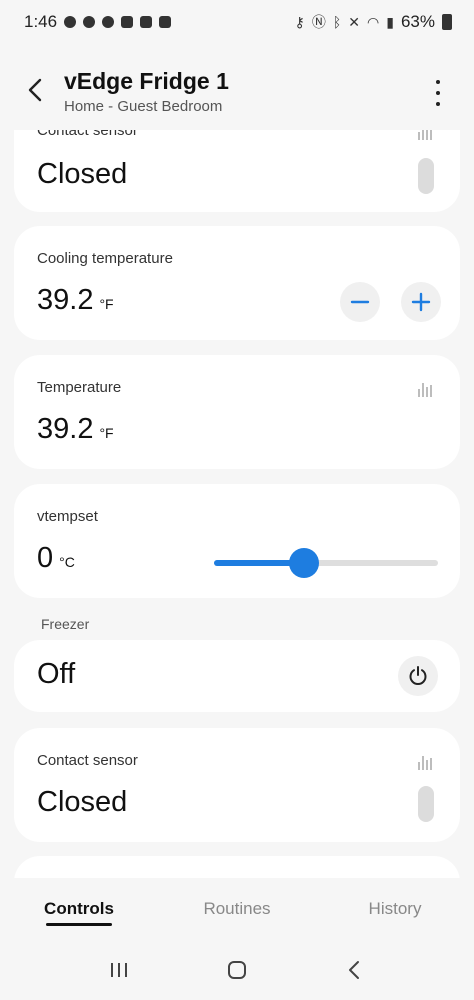  What do you see at coordinates (89, 22) in the screenshot?
I see `cloud-icon` at bounding box center [89, 22].